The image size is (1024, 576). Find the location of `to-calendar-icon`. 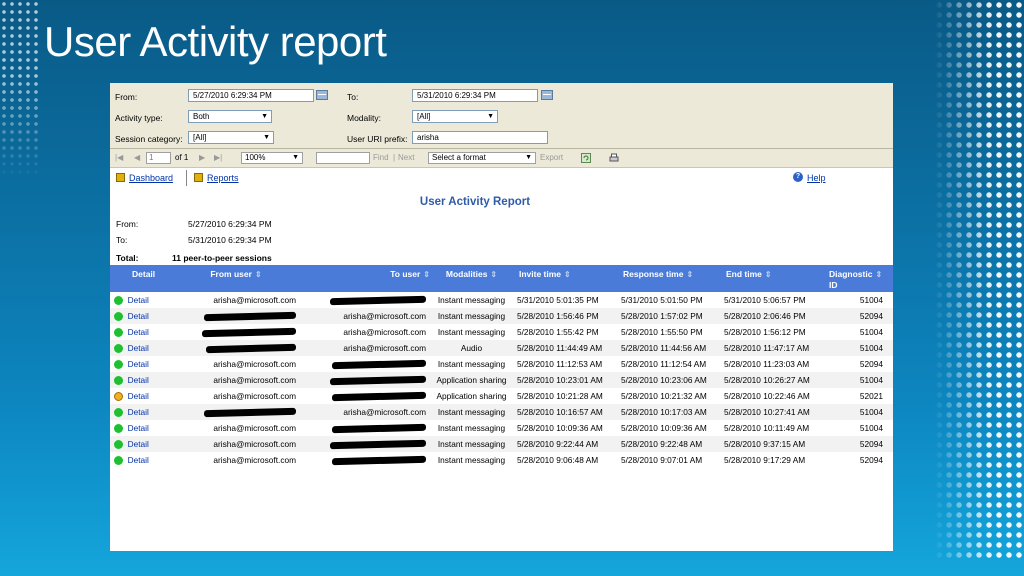

to-calendar-icon is located at coordinates (547, 95).